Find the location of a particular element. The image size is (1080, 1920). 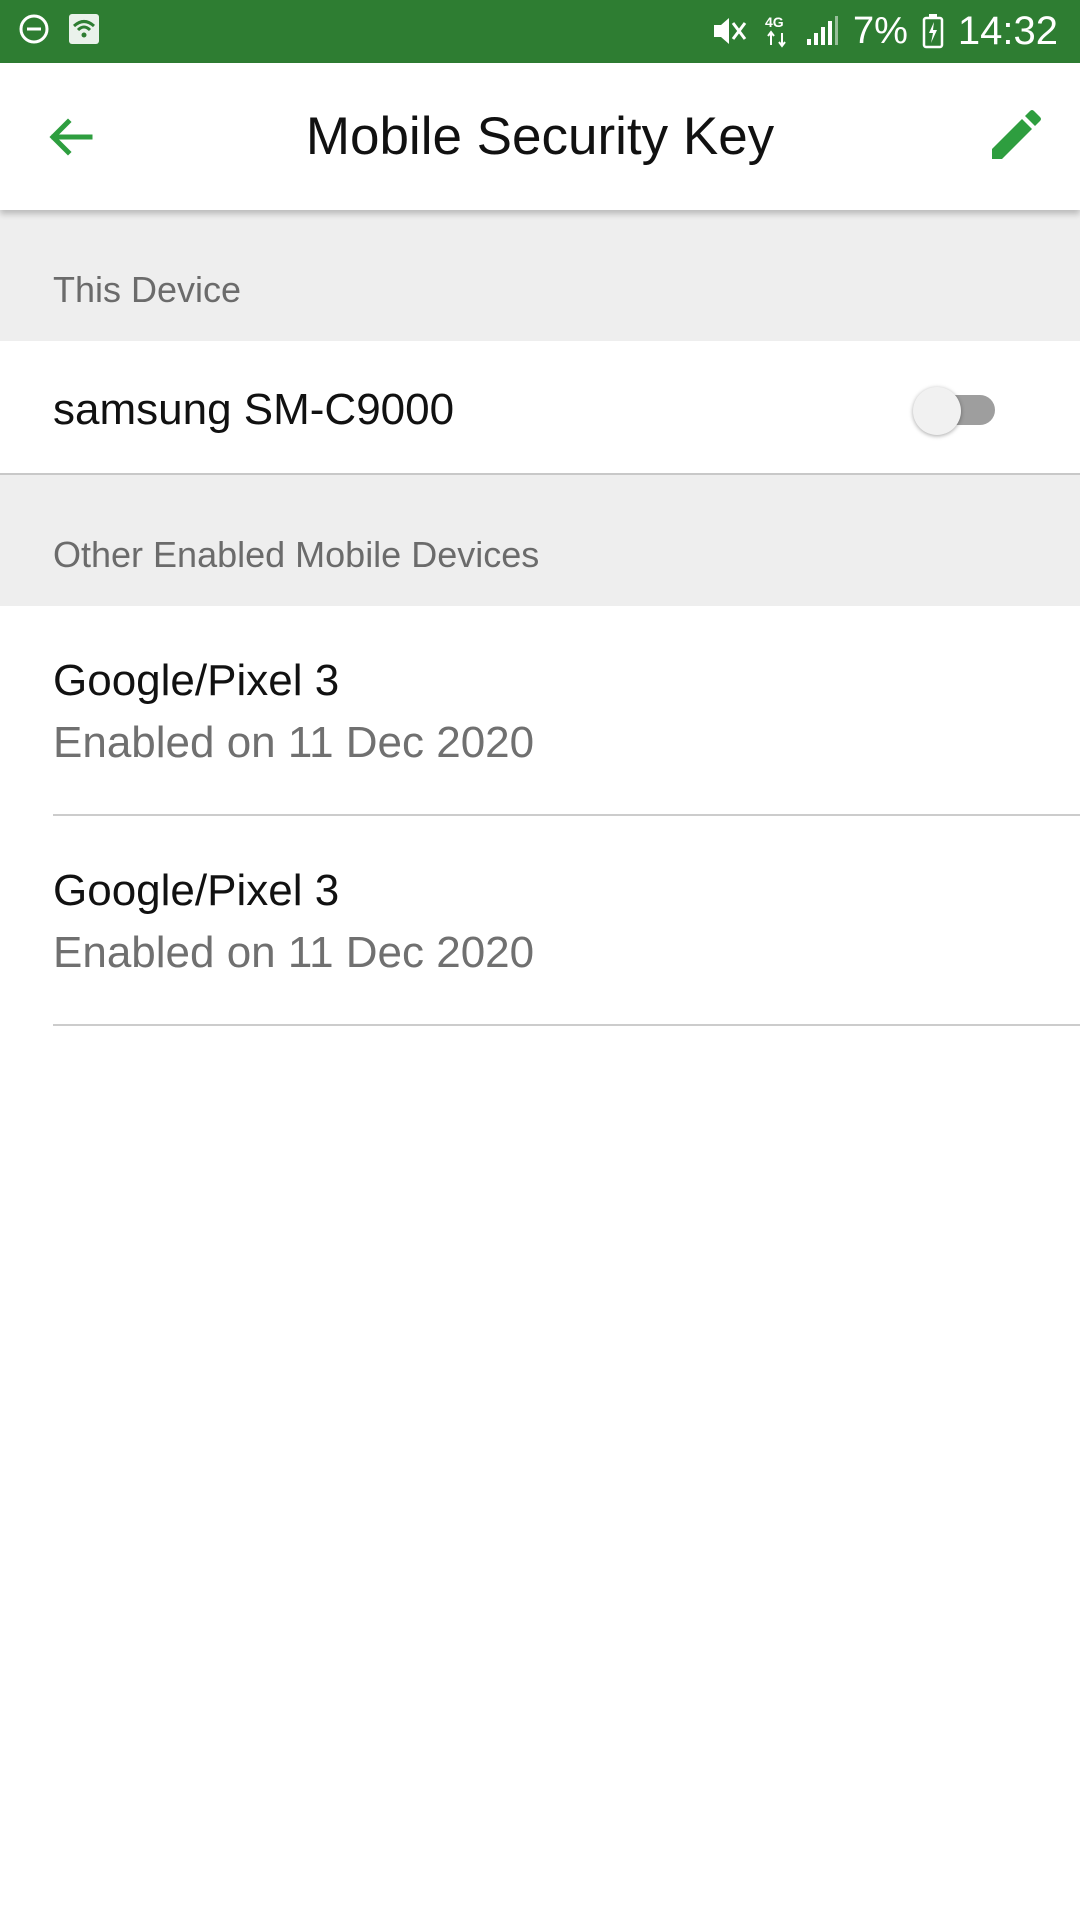

wifi-icon is located at coordinates (84, 29).